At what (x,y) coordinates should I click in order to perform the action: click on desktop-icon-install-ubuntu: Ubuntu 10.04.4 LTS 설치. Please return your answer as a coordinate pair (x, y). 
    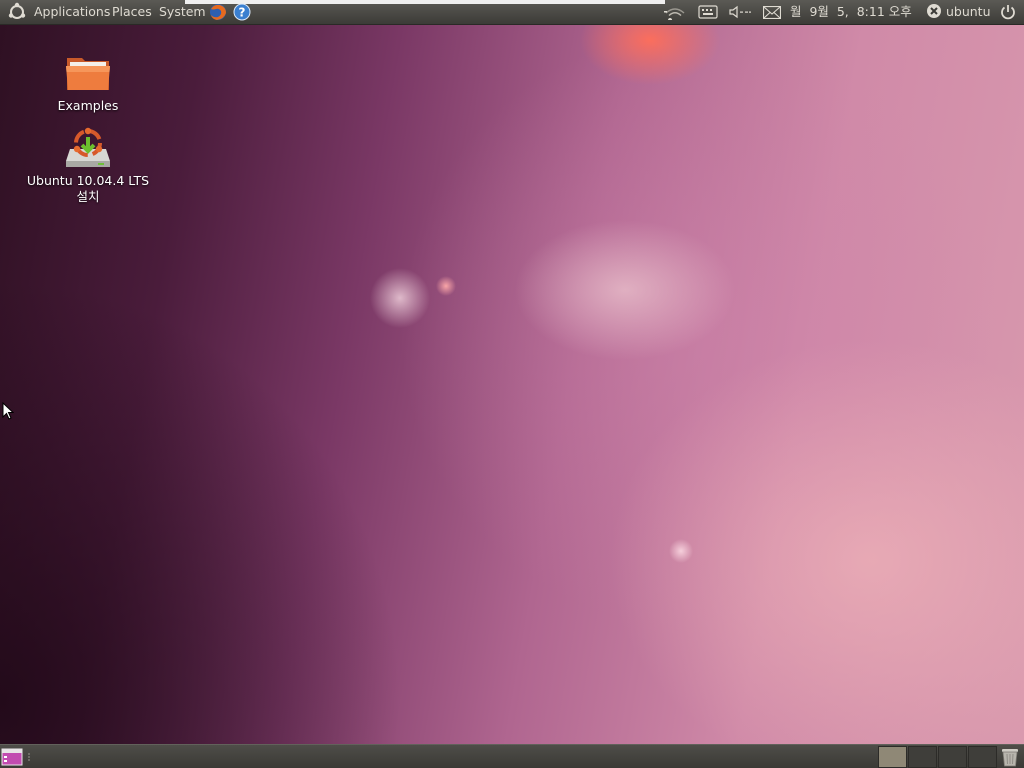
    Looking at the image, I should click on (88, 165).